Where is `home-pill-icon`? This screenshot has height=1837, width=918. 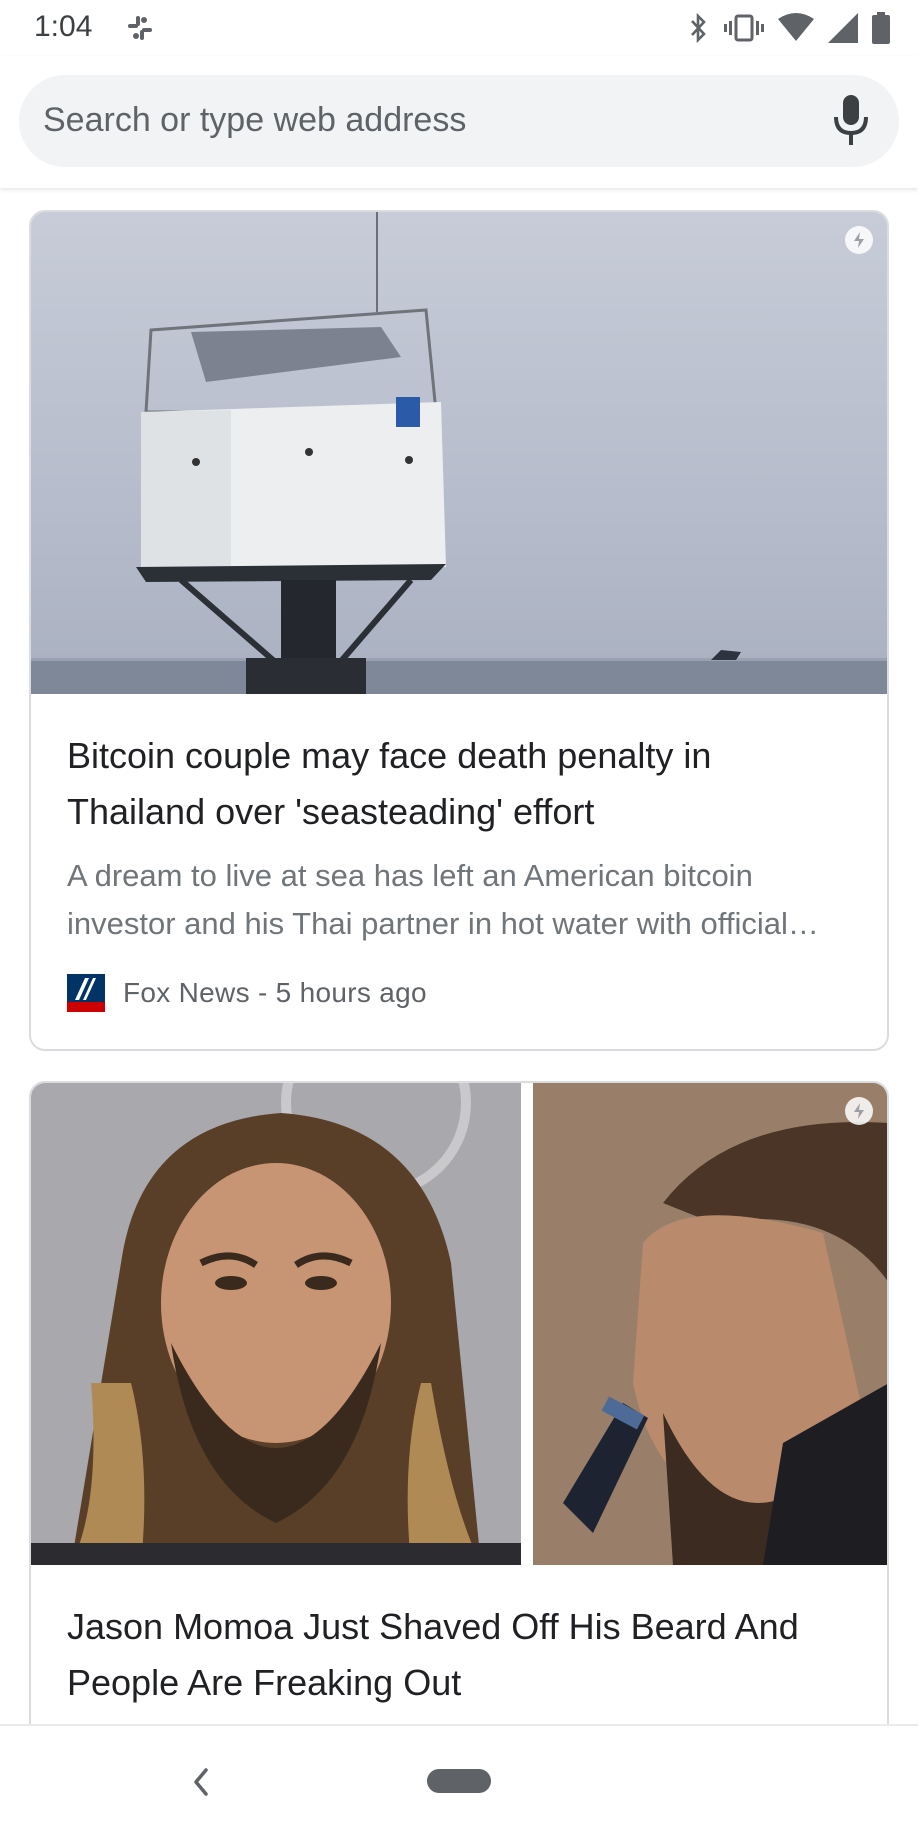
home-pill-icon is located at coordinates (459, 1781).